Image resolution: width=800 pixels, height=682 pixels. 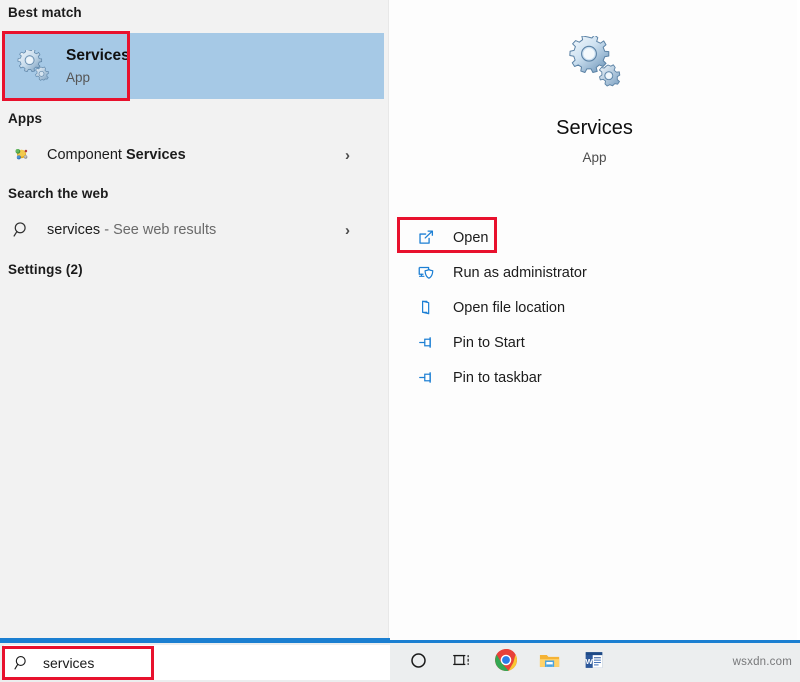 I want to click on shield-monitor-icon, so click(x=426, y=273).